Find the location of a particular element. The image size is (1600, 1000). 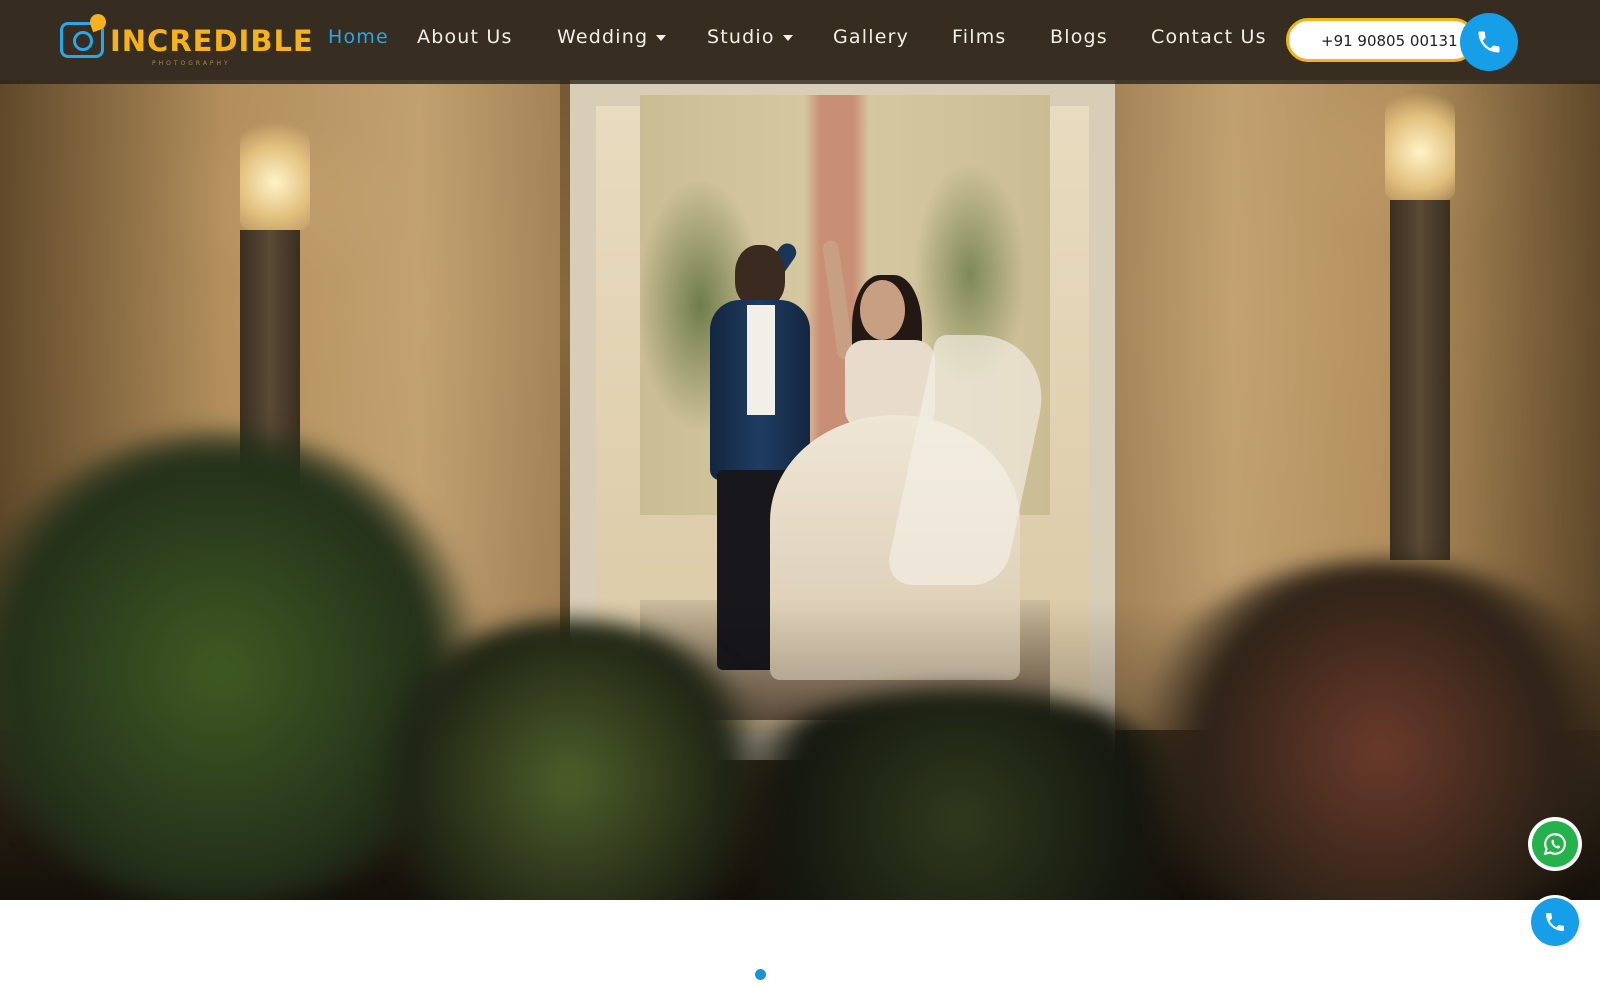

whatsapp-icon is located at coordinates (1555, 844).